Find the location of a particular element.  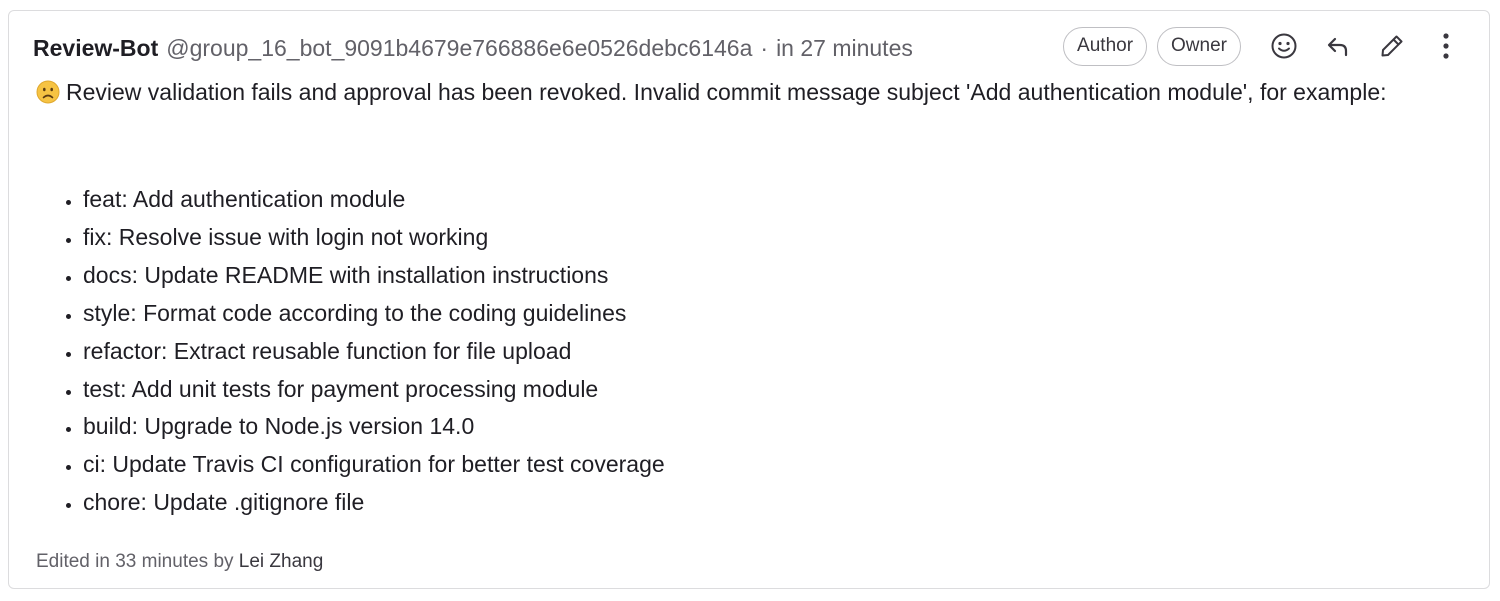

author-badge: Author is located at coordinates (1105, 46).